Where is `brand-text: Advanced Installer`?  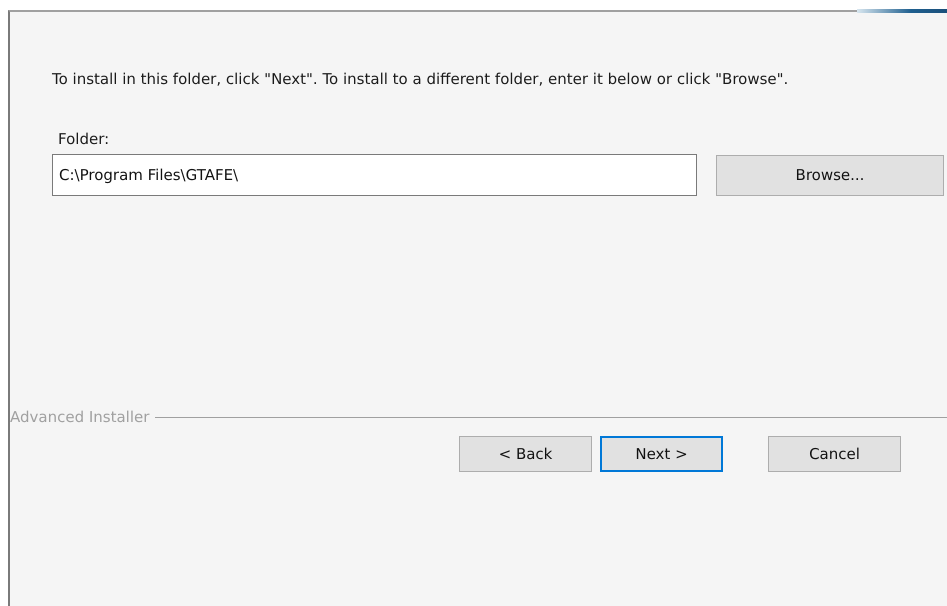 brand-text: Advanced Installer is located at coordinates (80, 417).